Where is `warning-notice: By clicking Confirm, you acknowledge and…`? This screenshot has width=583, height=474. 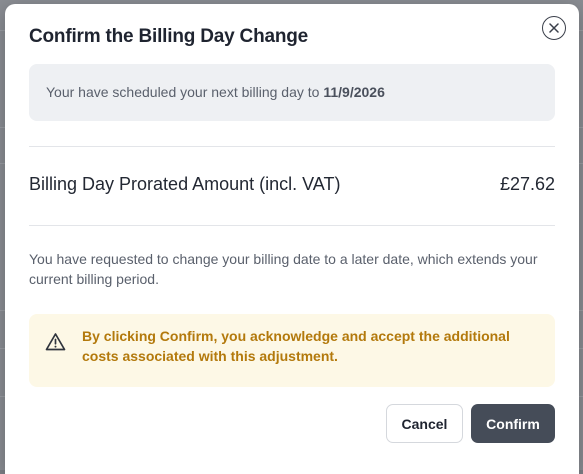 warning-notice: By clicking Confirm, you acknowledge and… is located at coordinates (292, 350).